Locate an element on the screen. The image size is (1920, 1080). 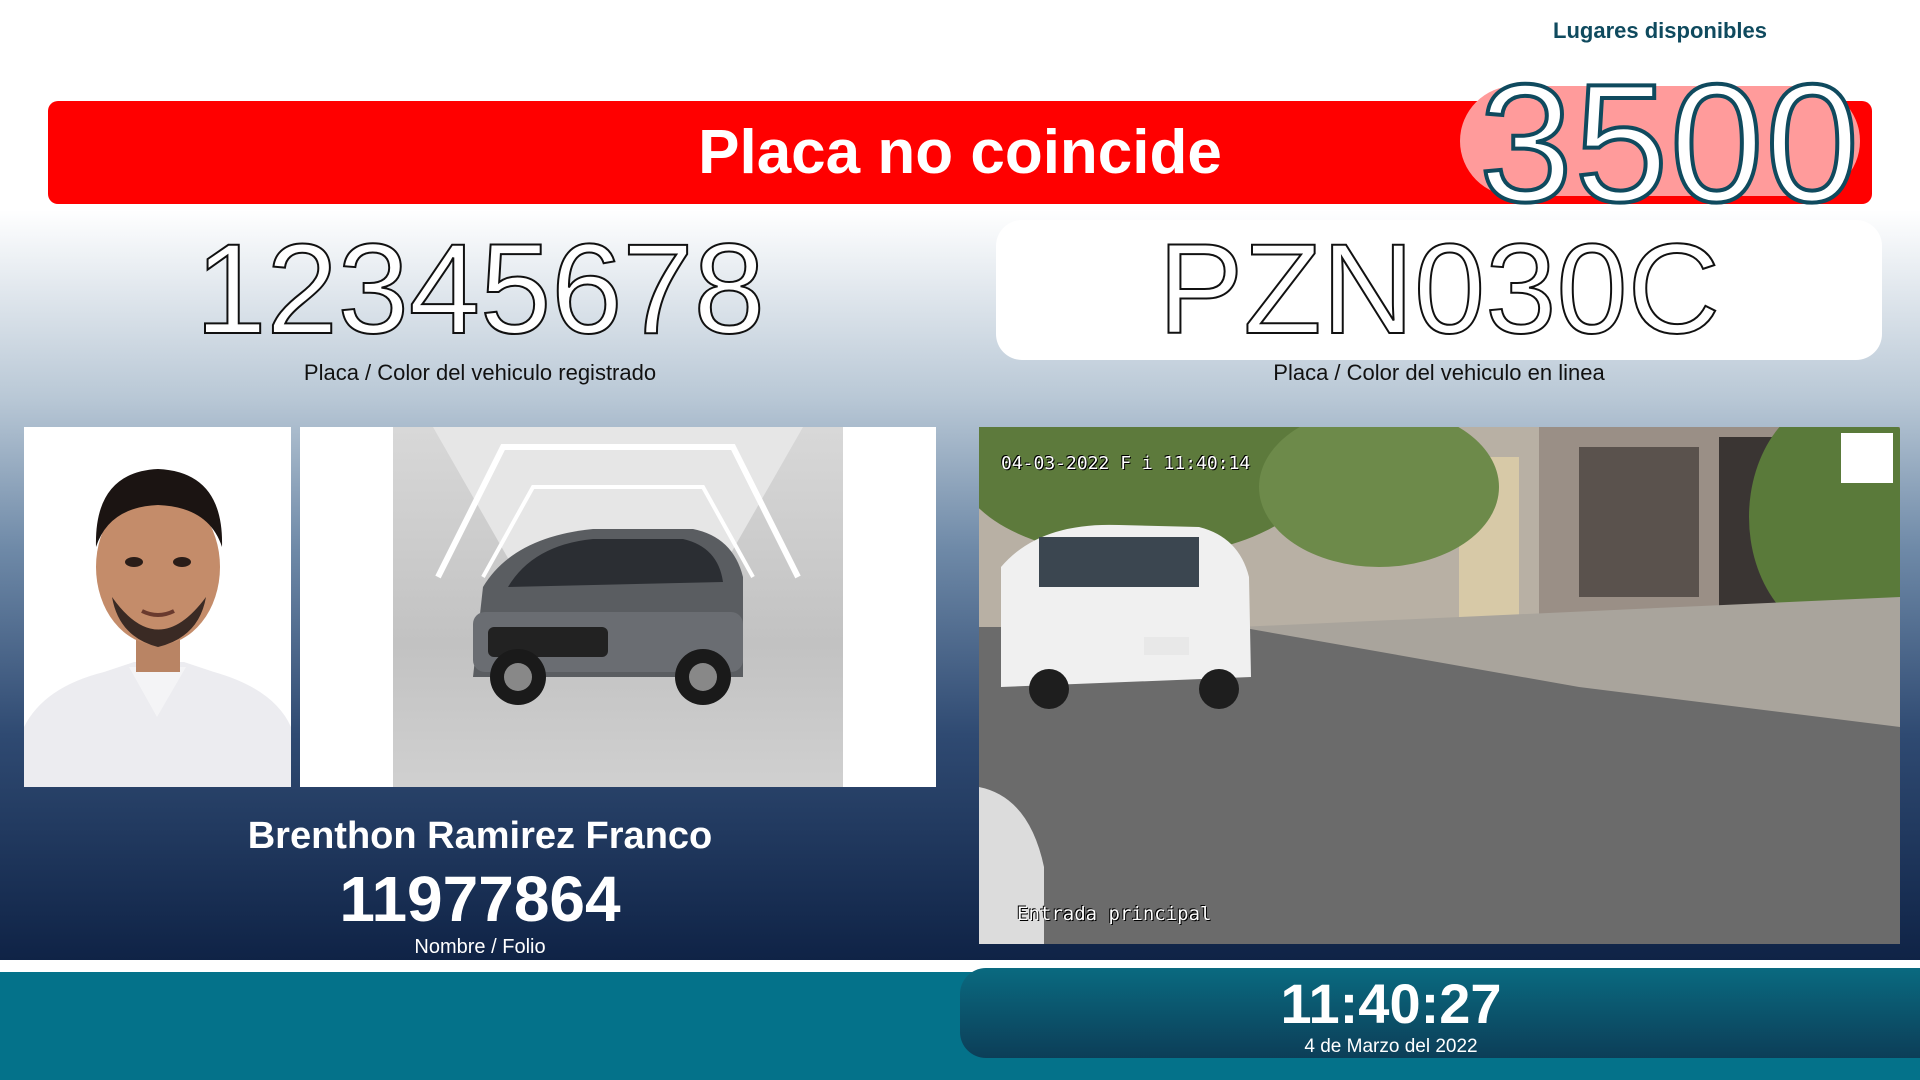
registered-plate-caption: Placa / Color del vehiculo registrado is located at coordinates (480, 372).